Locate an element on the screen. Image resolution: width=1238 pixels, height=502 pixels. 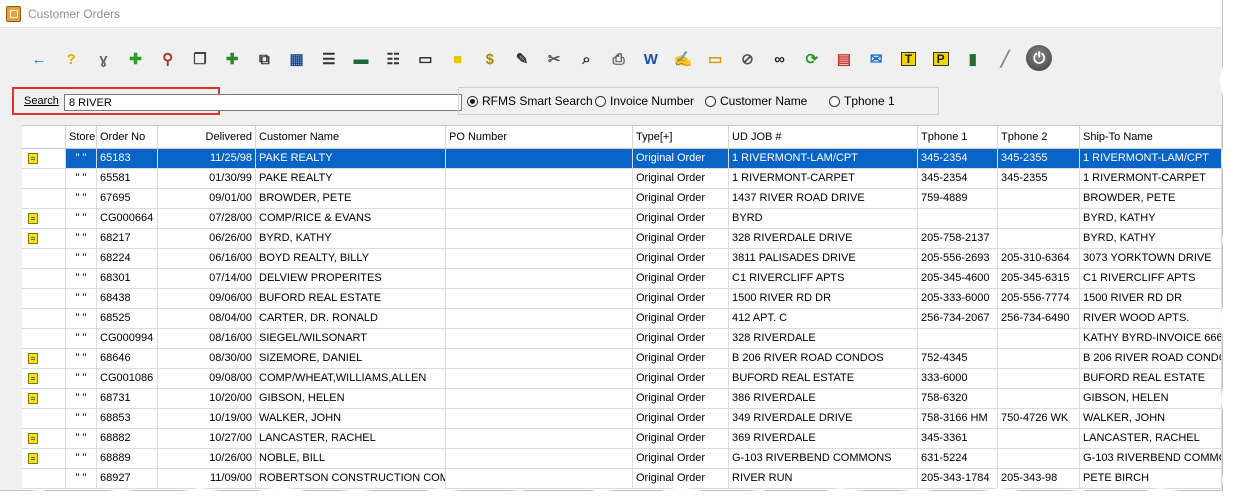
note-icon: ■ is located at coordinates (458, 59).